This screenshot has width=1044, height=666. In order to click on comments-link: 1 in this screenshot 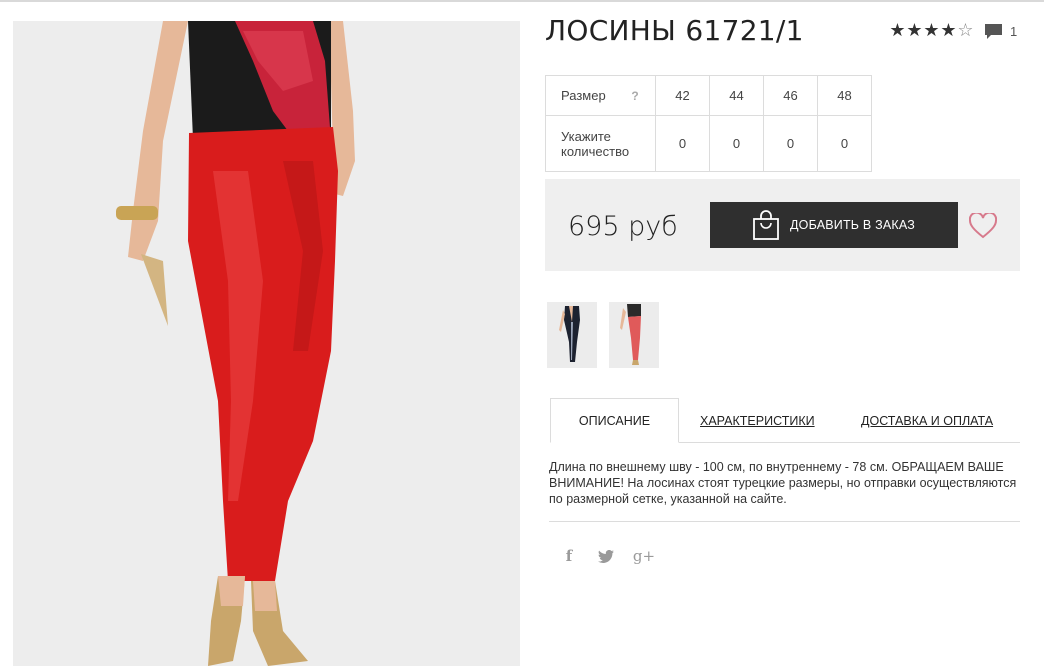, I will do `click(1001, 31)`.